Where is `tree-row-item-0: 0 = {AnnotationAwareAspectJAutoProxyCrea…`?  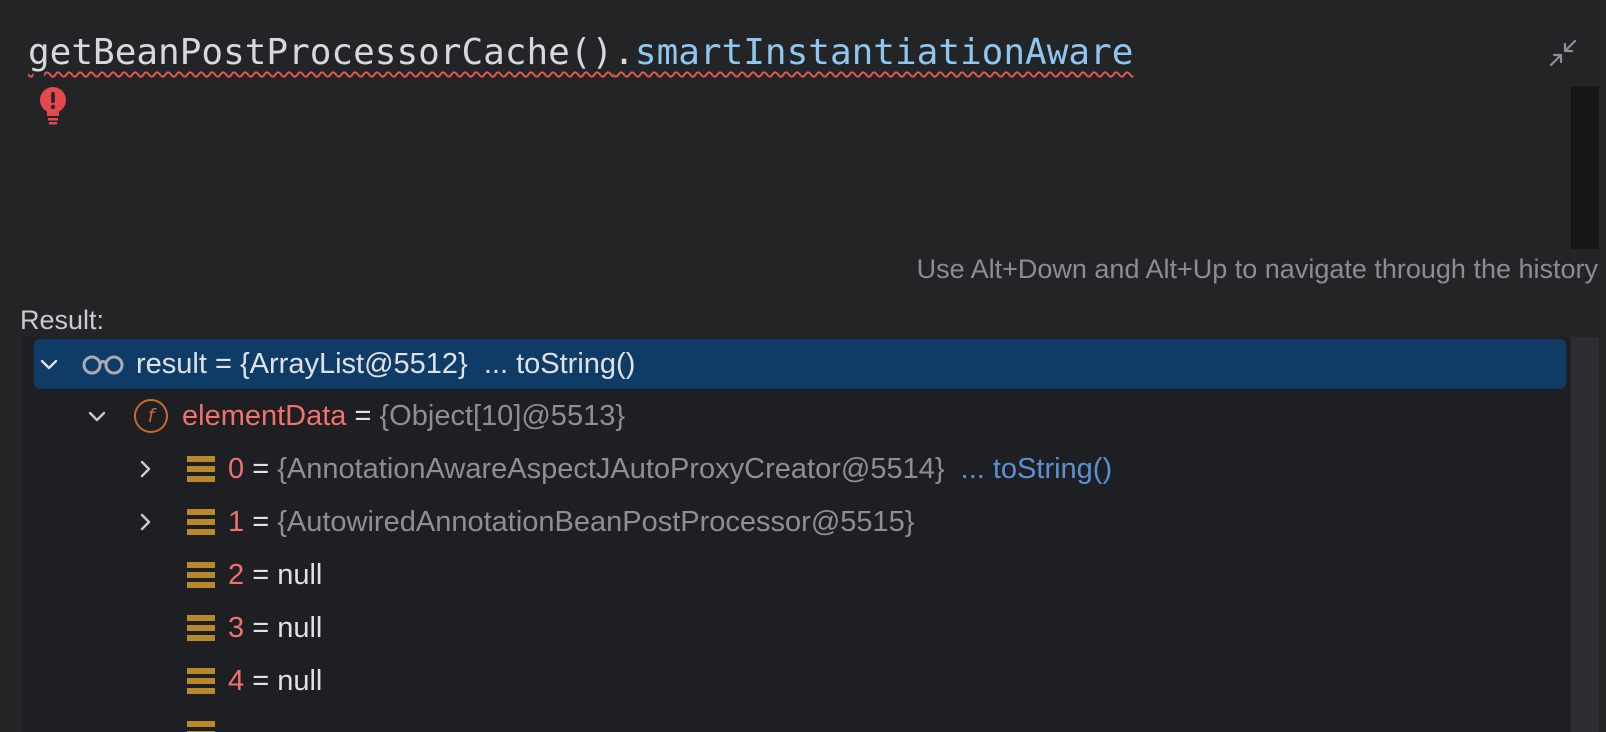 tree-row-item-0: 0 = {AnnotationAwareAspectJAutoProxyCrea… is located at coordinates (796, 469).